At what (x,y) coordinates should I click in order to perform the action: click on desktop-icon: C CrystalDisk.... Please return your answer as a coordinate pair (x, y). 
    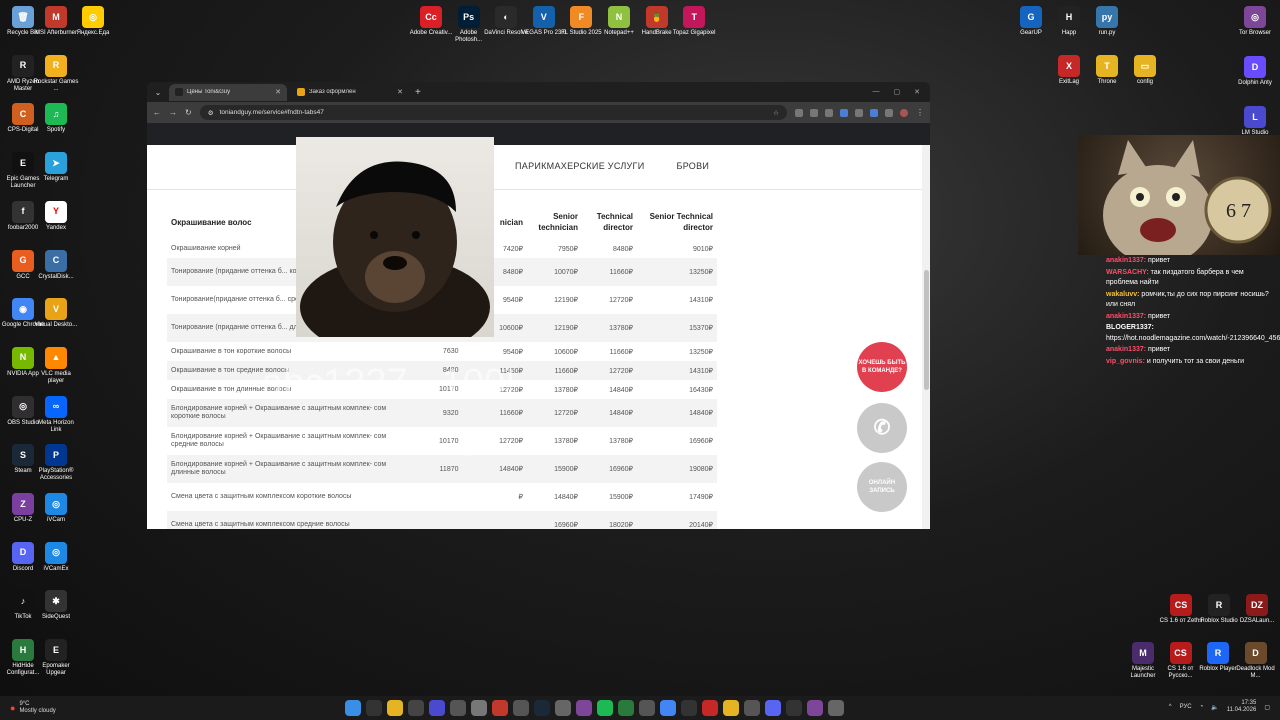
    Looking at the image, I should click on (56, 265).